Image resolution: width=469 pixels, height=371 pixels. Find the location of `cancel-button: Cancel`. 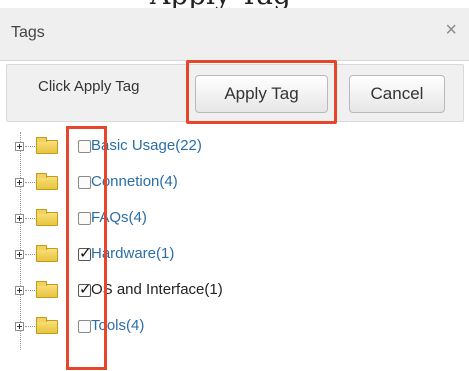

cancel-button: Cancel is located at coordinates (397, 94).